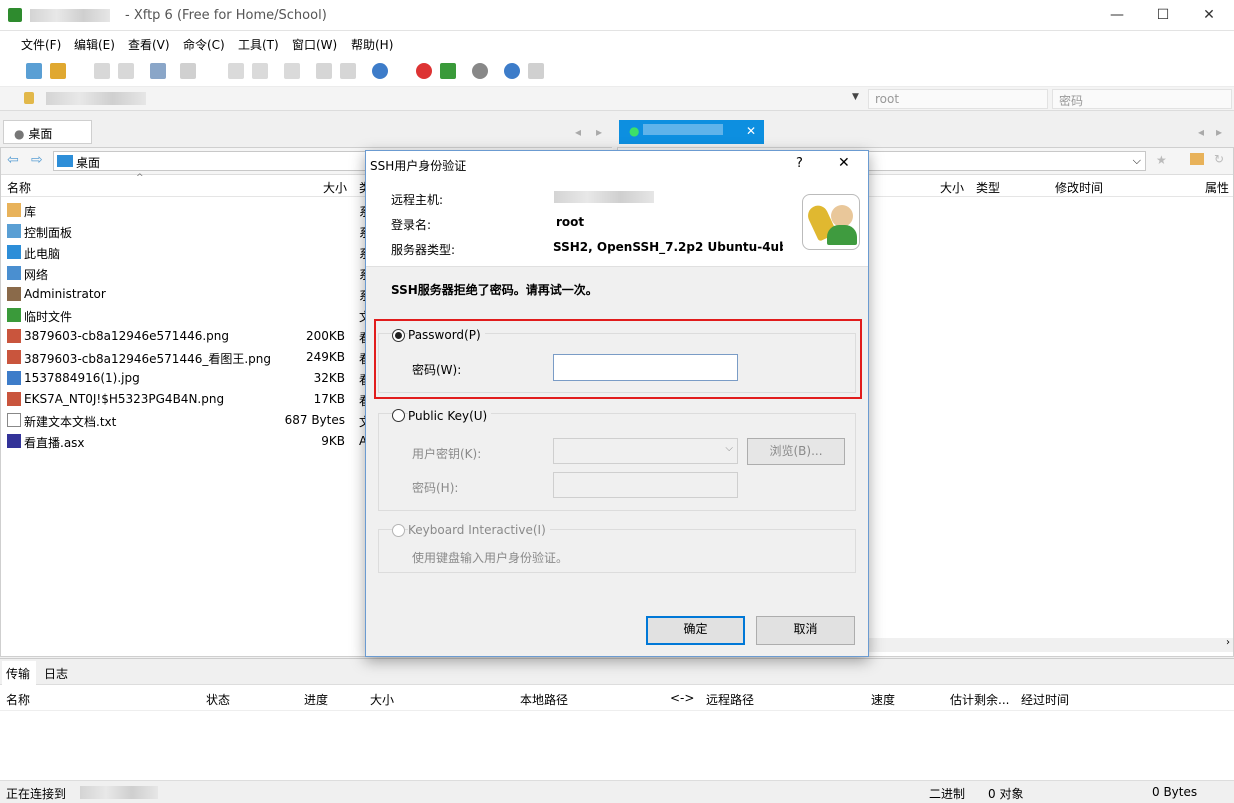 The image size is (1234, 803). Describe the element at coordinates (1217, 187) in the screenshot. I see `remote-column-attr: 属性` at that location.